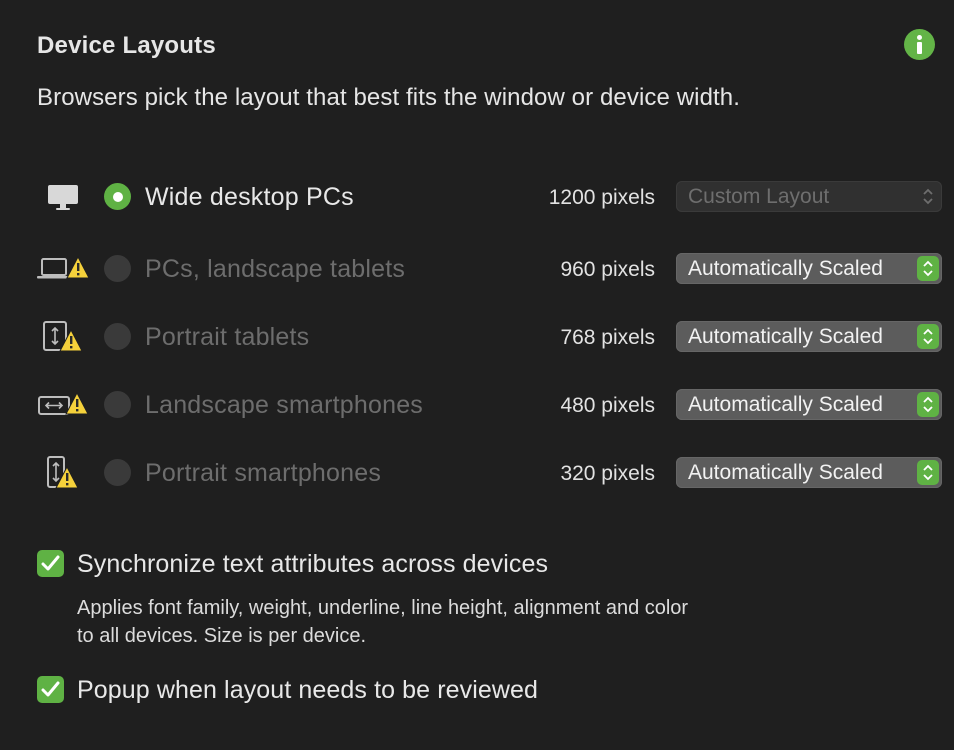 The height and width of the screenshot is (750, 954). What do you see at coordinates (601, 197) in the screenshot?
I see `device-pixels-desktop: 1200 pixels` at bounding box center [601, 197].